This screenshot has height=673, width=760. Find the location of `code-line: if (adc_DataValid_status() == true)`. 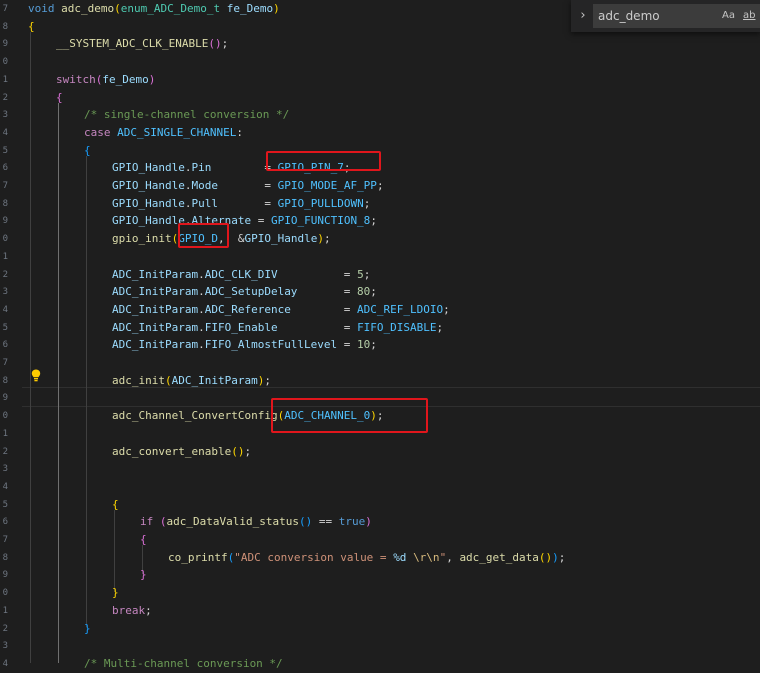

code-line: if (adc_DataValid_status() == true) is located at coordinates (256, 522).